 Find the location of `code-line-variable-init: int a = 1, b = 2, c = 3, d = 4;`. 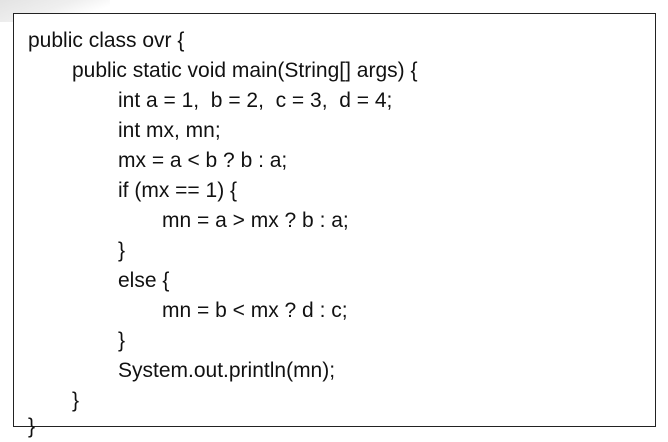

code-line-variable-init: int a = 1, b = 2, c = 3, d = 4; is located at coordinates (255, 100).